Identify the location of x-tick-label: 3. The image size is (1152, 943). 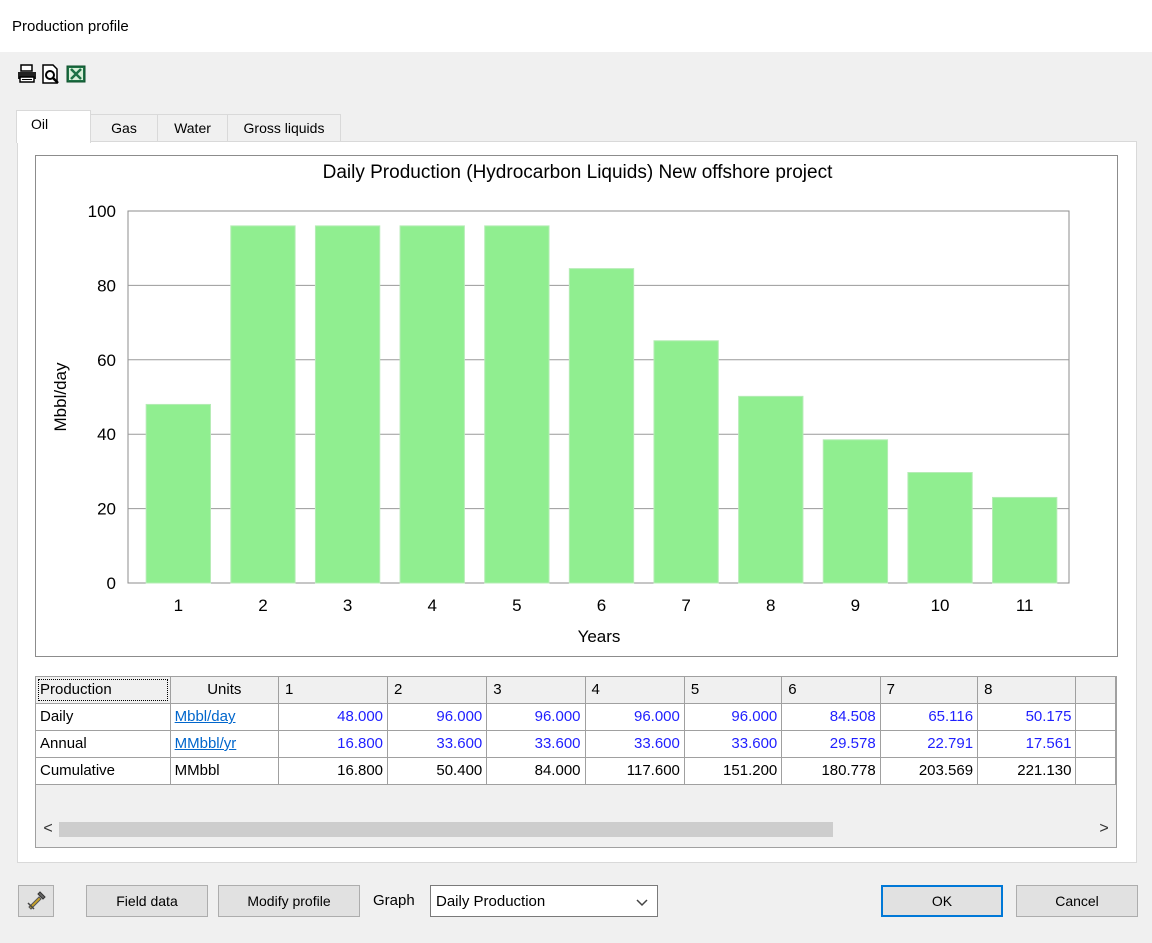
(347, 605).